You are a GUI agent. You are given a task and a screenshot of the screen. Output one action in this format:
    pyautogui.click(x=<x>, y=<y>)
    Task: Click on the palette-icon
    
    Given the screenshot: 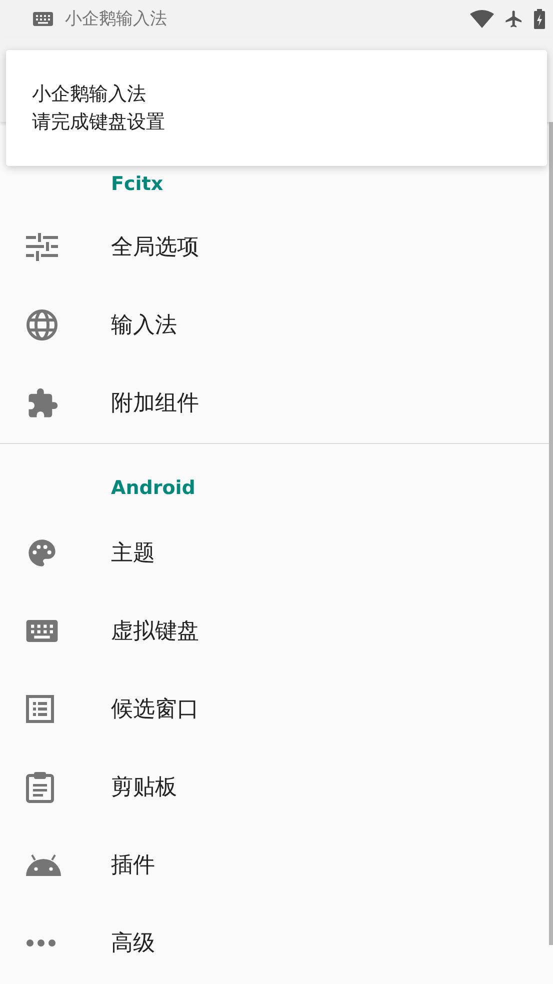 What is the action you would take?
    pyautogui.click(x=42, y=553)
    